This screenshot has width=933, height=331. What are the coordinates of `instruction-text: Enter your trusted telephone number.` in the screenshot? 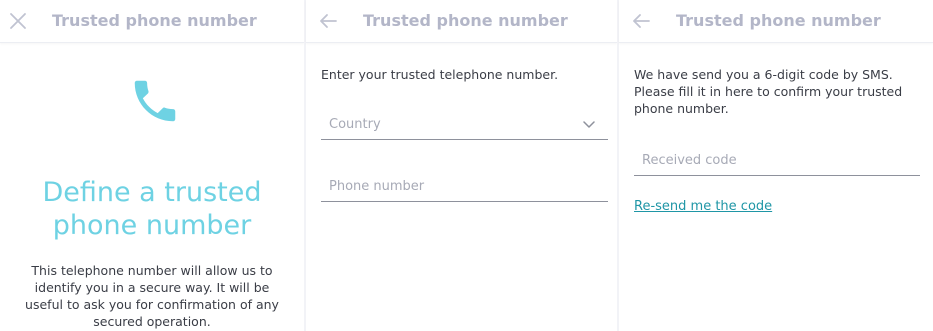 It's located at (440, 74).